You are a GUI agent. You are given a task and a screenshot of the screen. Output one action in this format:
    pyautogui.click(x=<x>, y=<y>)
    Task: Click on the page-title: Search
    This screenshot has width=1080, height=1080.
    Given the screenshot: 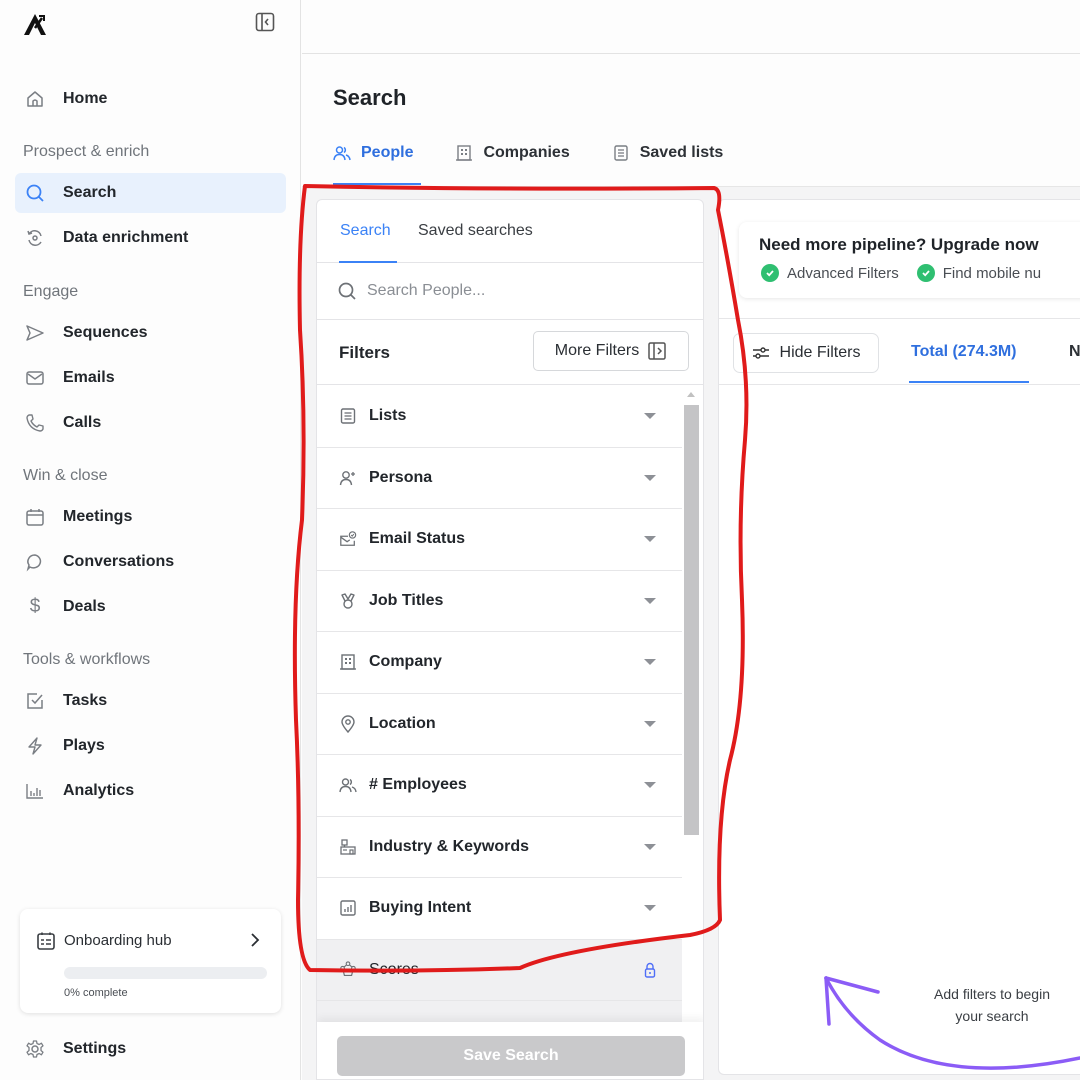 What is the action you would take?
    pyautogui.click(x=370, y=97)
    